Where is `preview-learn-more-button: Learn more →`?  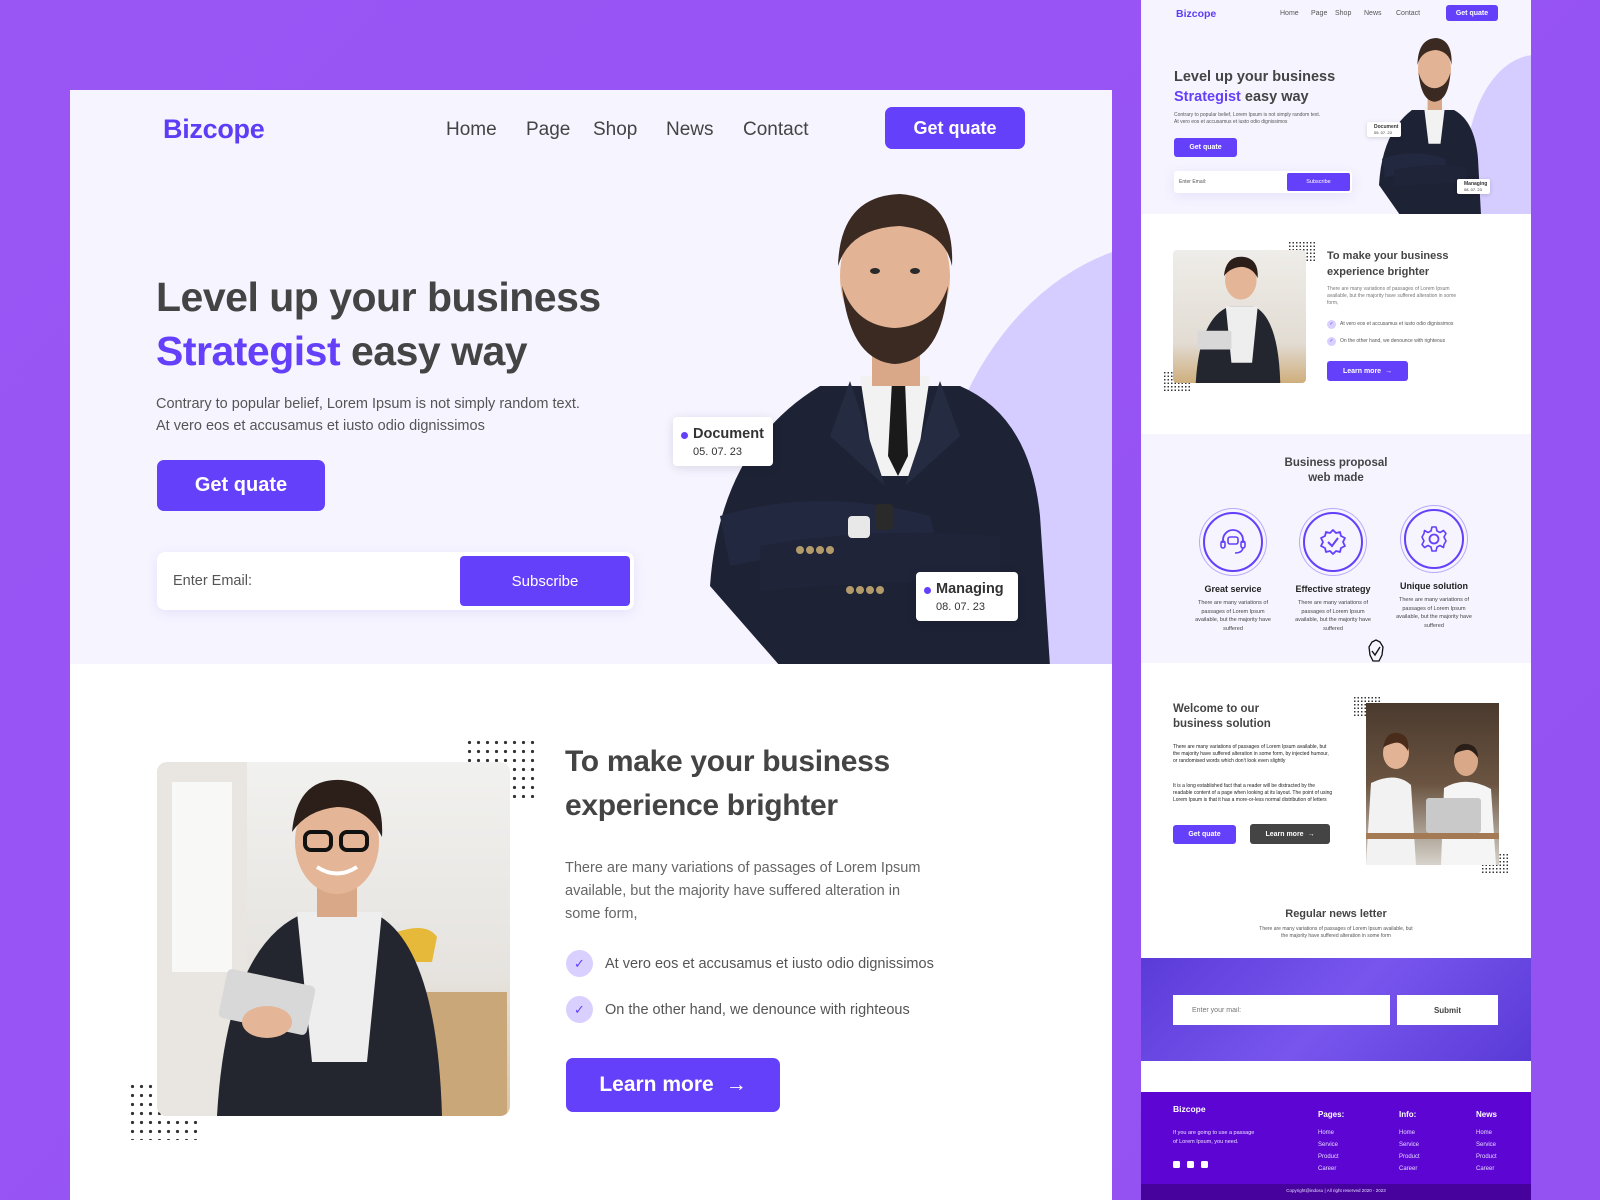 preview-learn-more-button: Learn more → is located at coordinates (1367, 371).